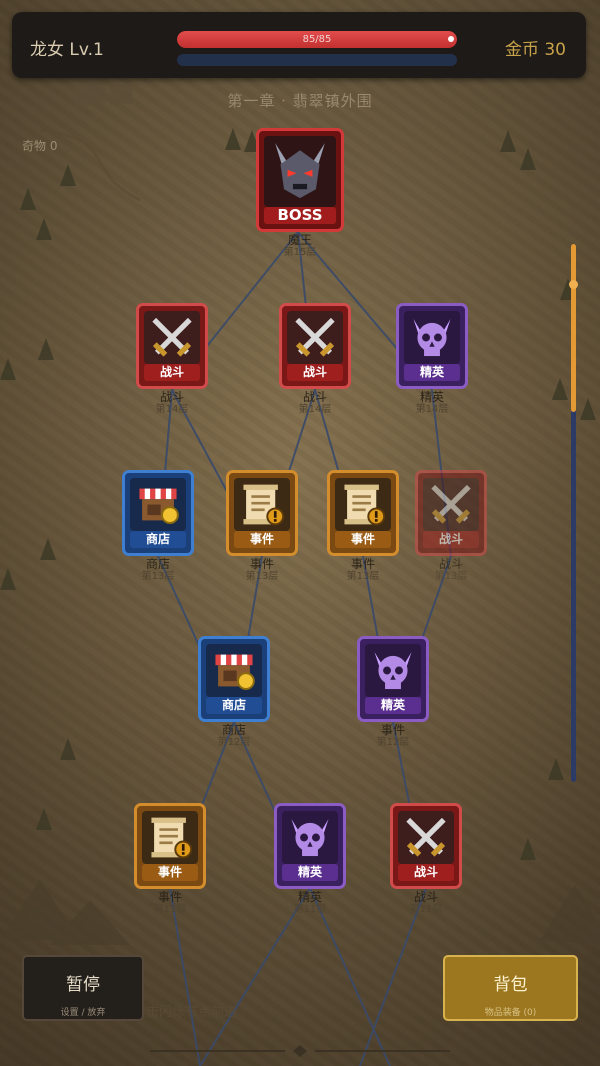  I want to click on pause-button-sublabel: 设置 / 放弃, so click(83, 1013).